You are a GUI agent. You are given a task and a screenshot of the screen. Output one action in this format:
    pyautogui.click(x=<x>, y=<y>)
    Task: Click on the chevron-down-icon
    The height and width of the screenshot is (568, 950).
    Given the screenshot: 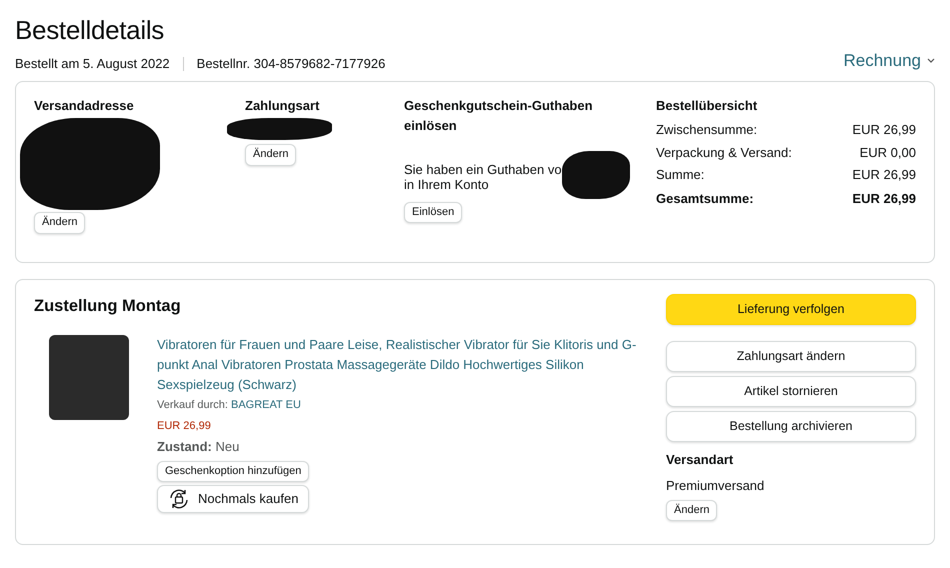 What is the action you would take?
    pyautogui.click(x=931, y=61)
    